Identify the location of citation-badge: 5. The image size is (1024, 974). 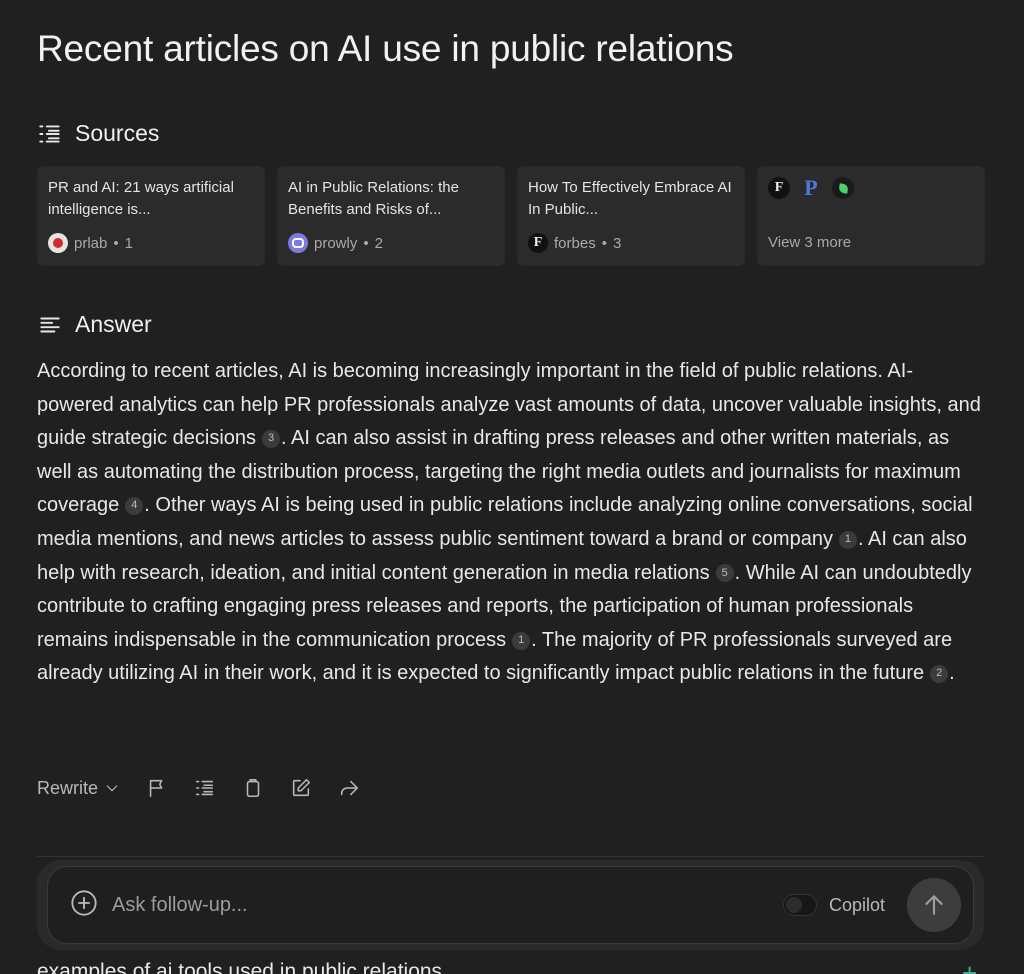
(724, 573).